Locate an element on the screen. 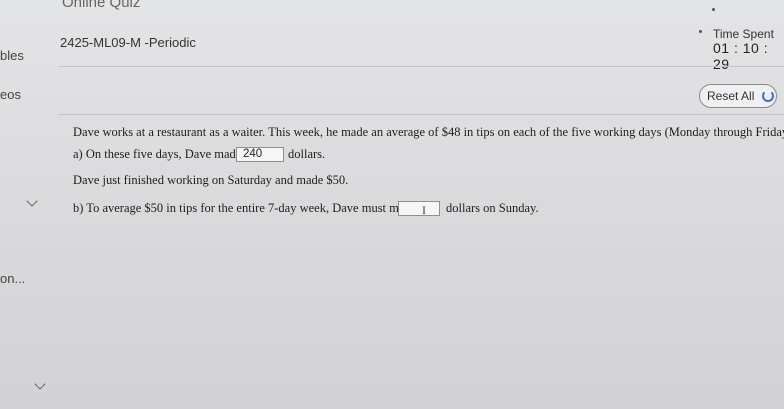 The width and height of the screenshot is (784, 409). time-spent-value: 01 : 10 : 29 is located at coordinates (741, 56).